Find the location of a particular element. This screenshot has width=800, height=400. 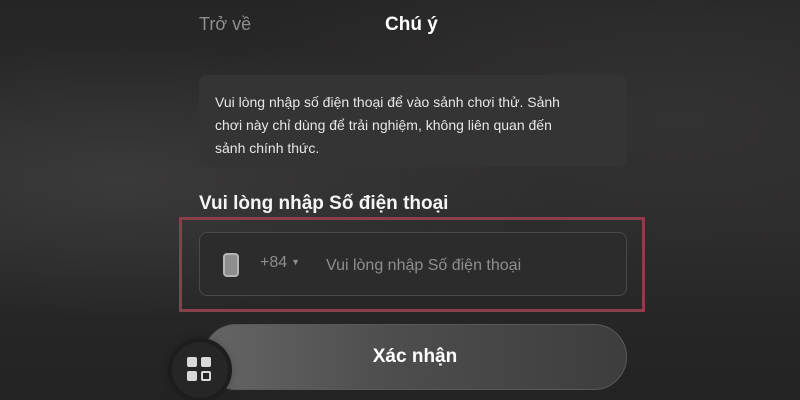

notice-line: sảnh chính thức. is located at coordinates (267, 148).